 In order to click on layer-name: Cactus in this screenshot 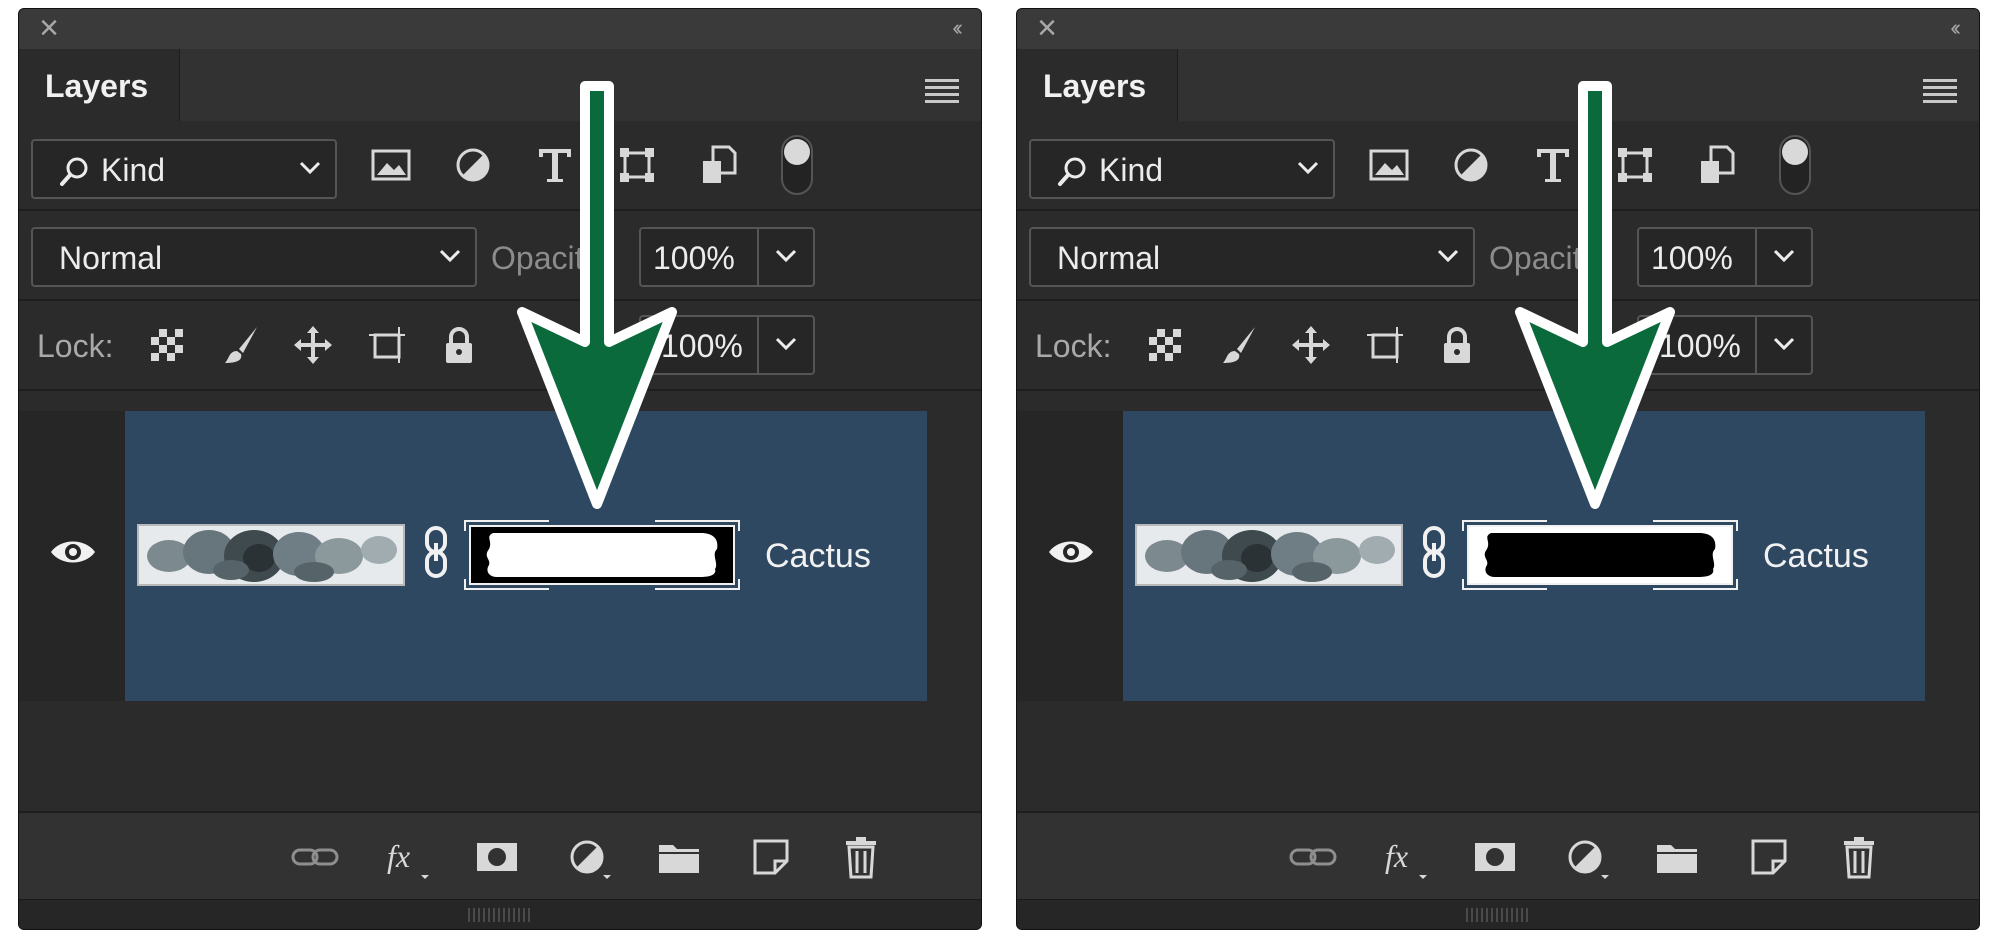, I will do `click(818, 556)`.